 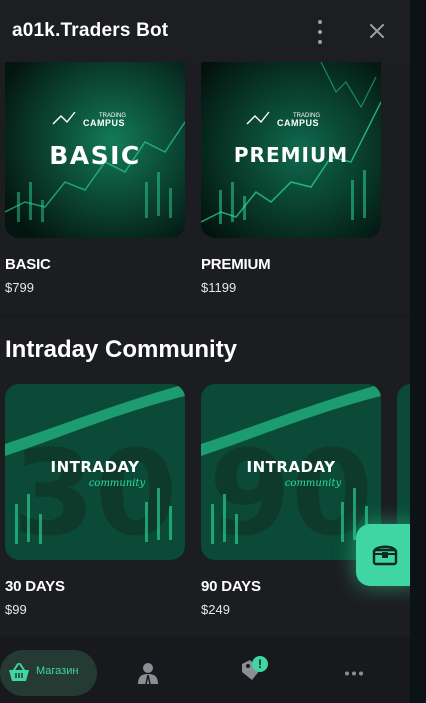 I want to click on product-name: 30 DAYS, so click(x=35, y=586).